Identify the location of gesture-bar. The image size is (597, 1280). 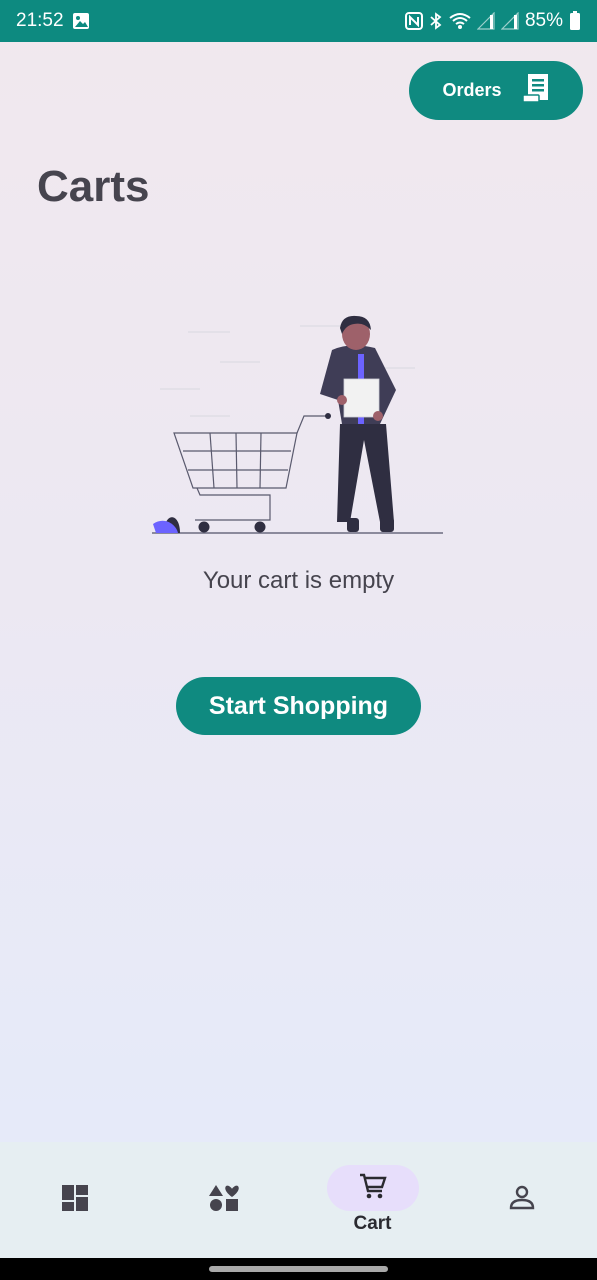
(298, 1269).